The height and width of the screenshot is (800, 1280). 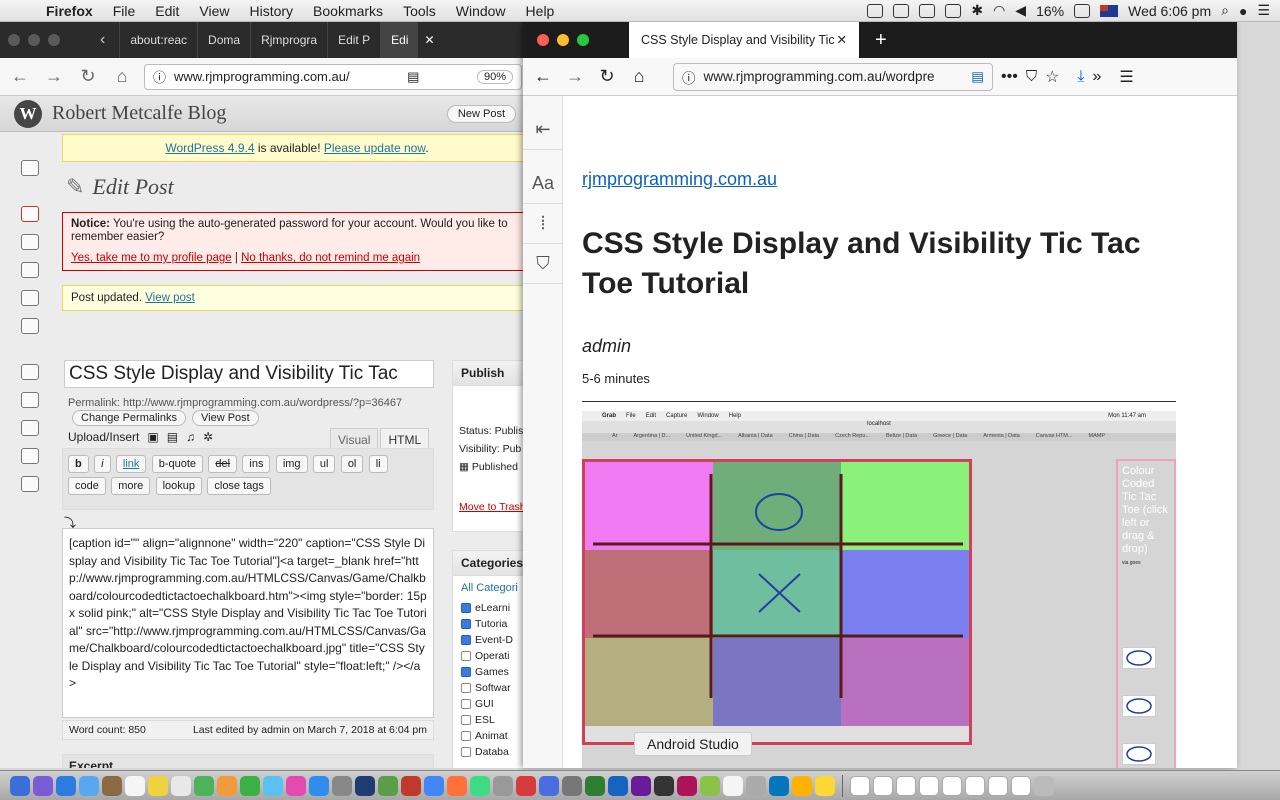 I want to click on all-categories-tab: All Categori, so click(x=491, y=588).